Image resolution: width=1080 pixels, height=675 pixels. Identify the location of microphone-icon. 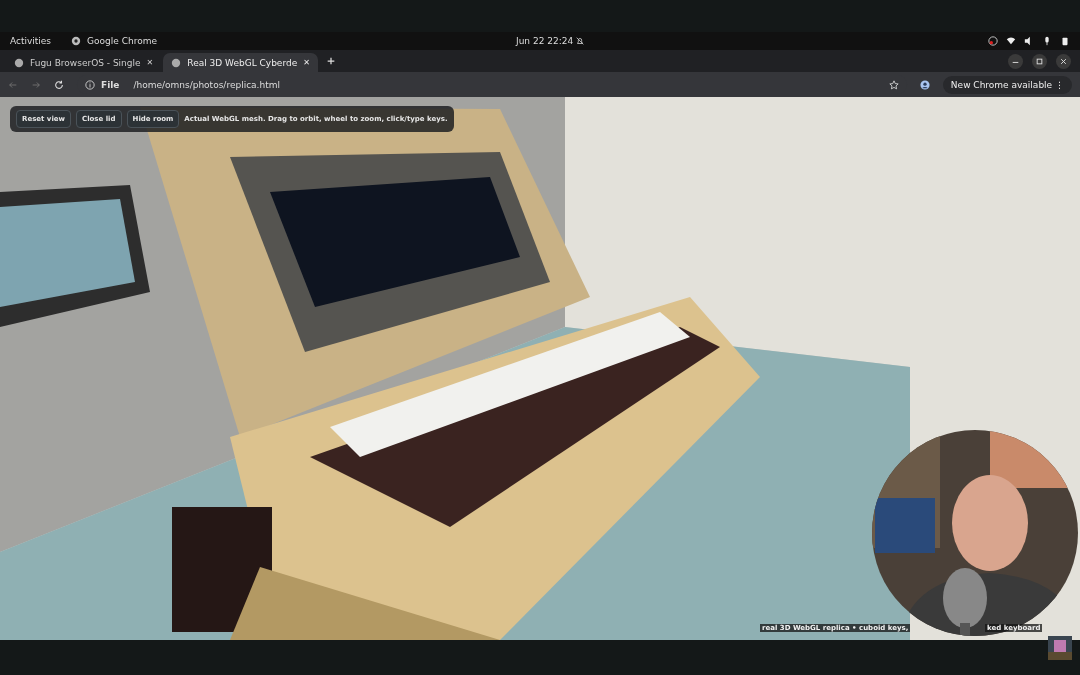
(1047, 41).